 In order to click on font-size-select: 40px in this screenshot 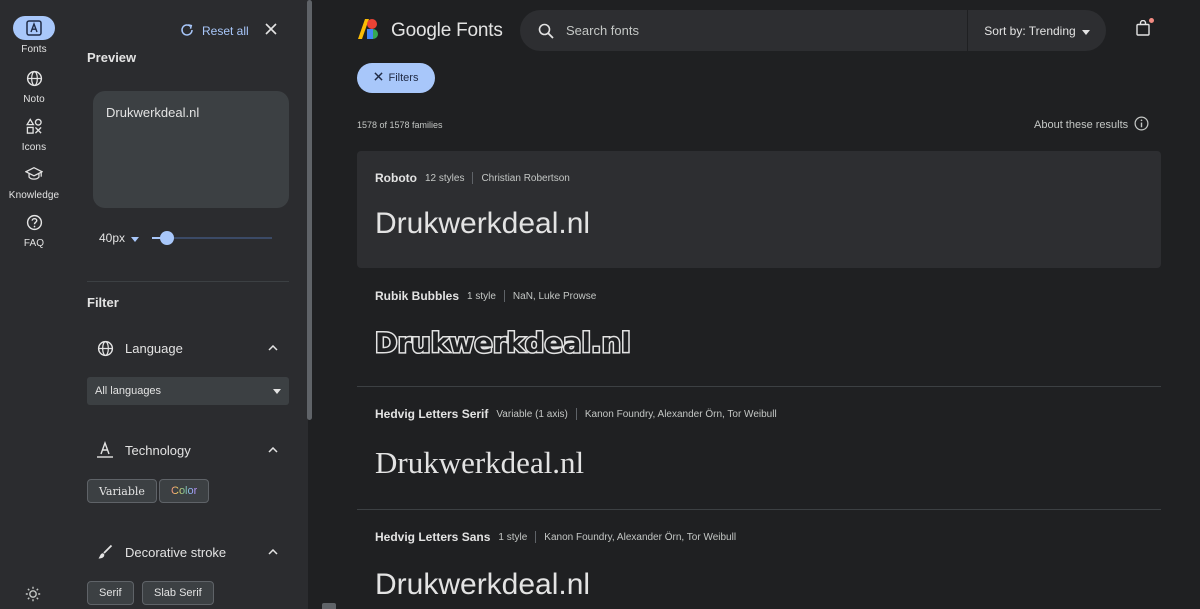, I will do `click(119, 238)`.